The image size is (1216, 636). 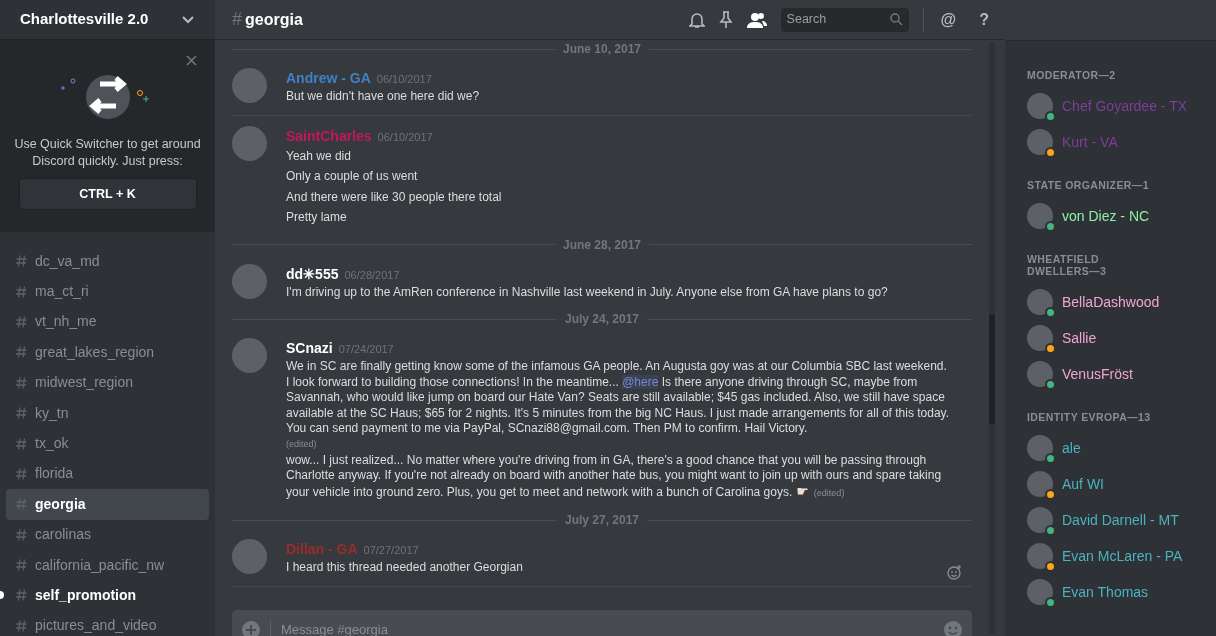 What do you see at coordinates (107, 534) in the screenshot?
I see `channel-item: carolinas` at bounding box center [107, 534].